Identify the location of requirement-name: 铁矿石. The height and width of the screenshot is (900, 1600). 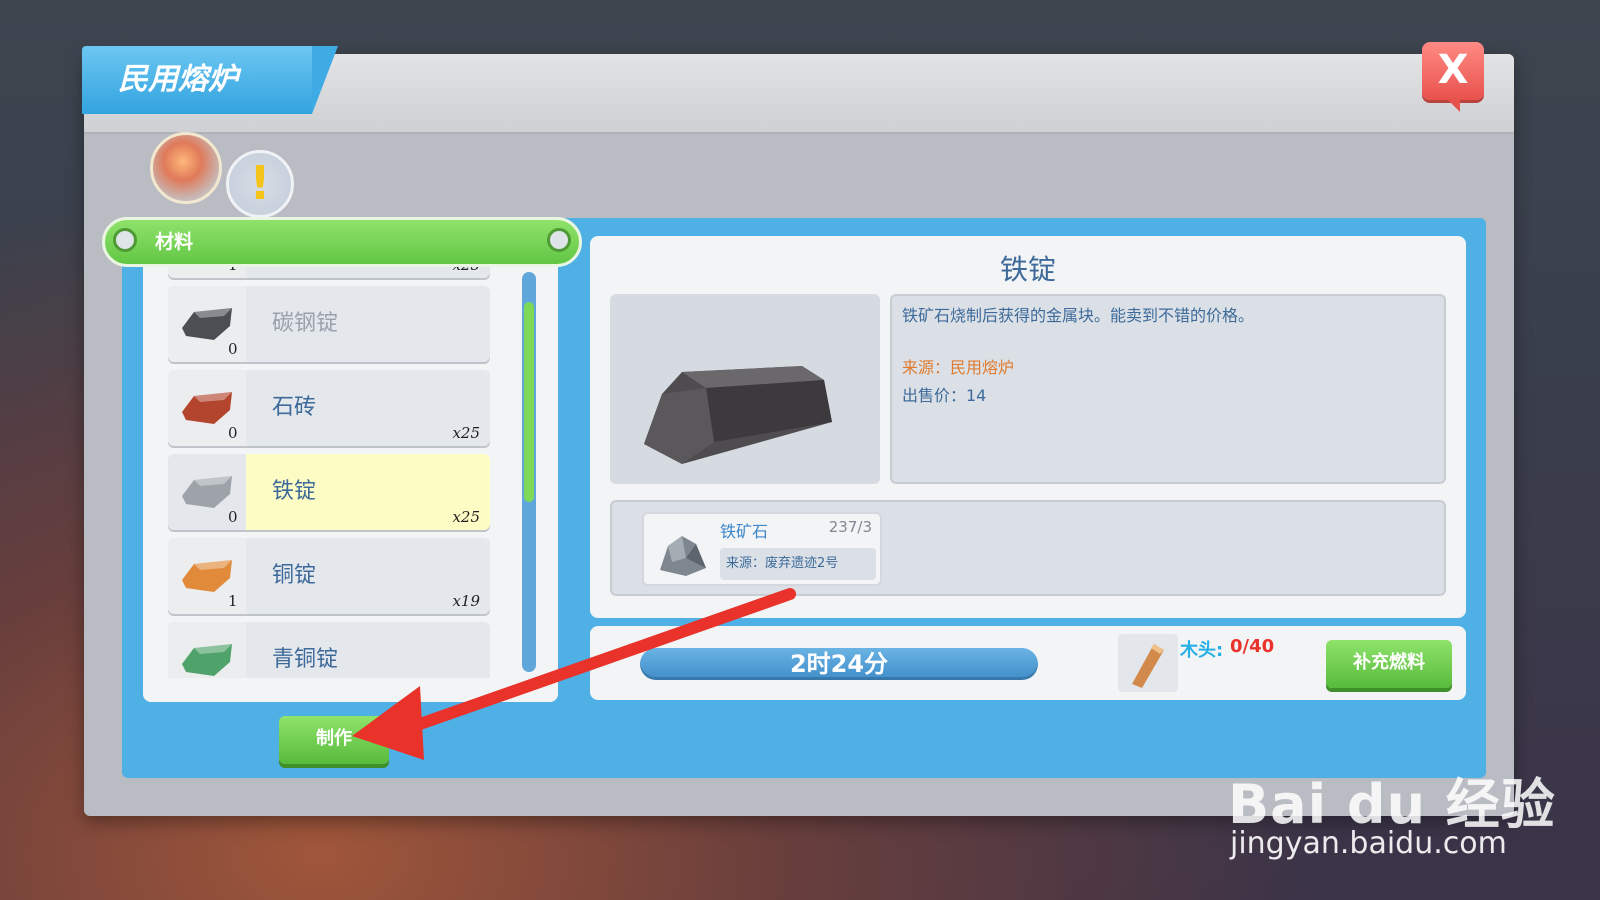
(744, 531).